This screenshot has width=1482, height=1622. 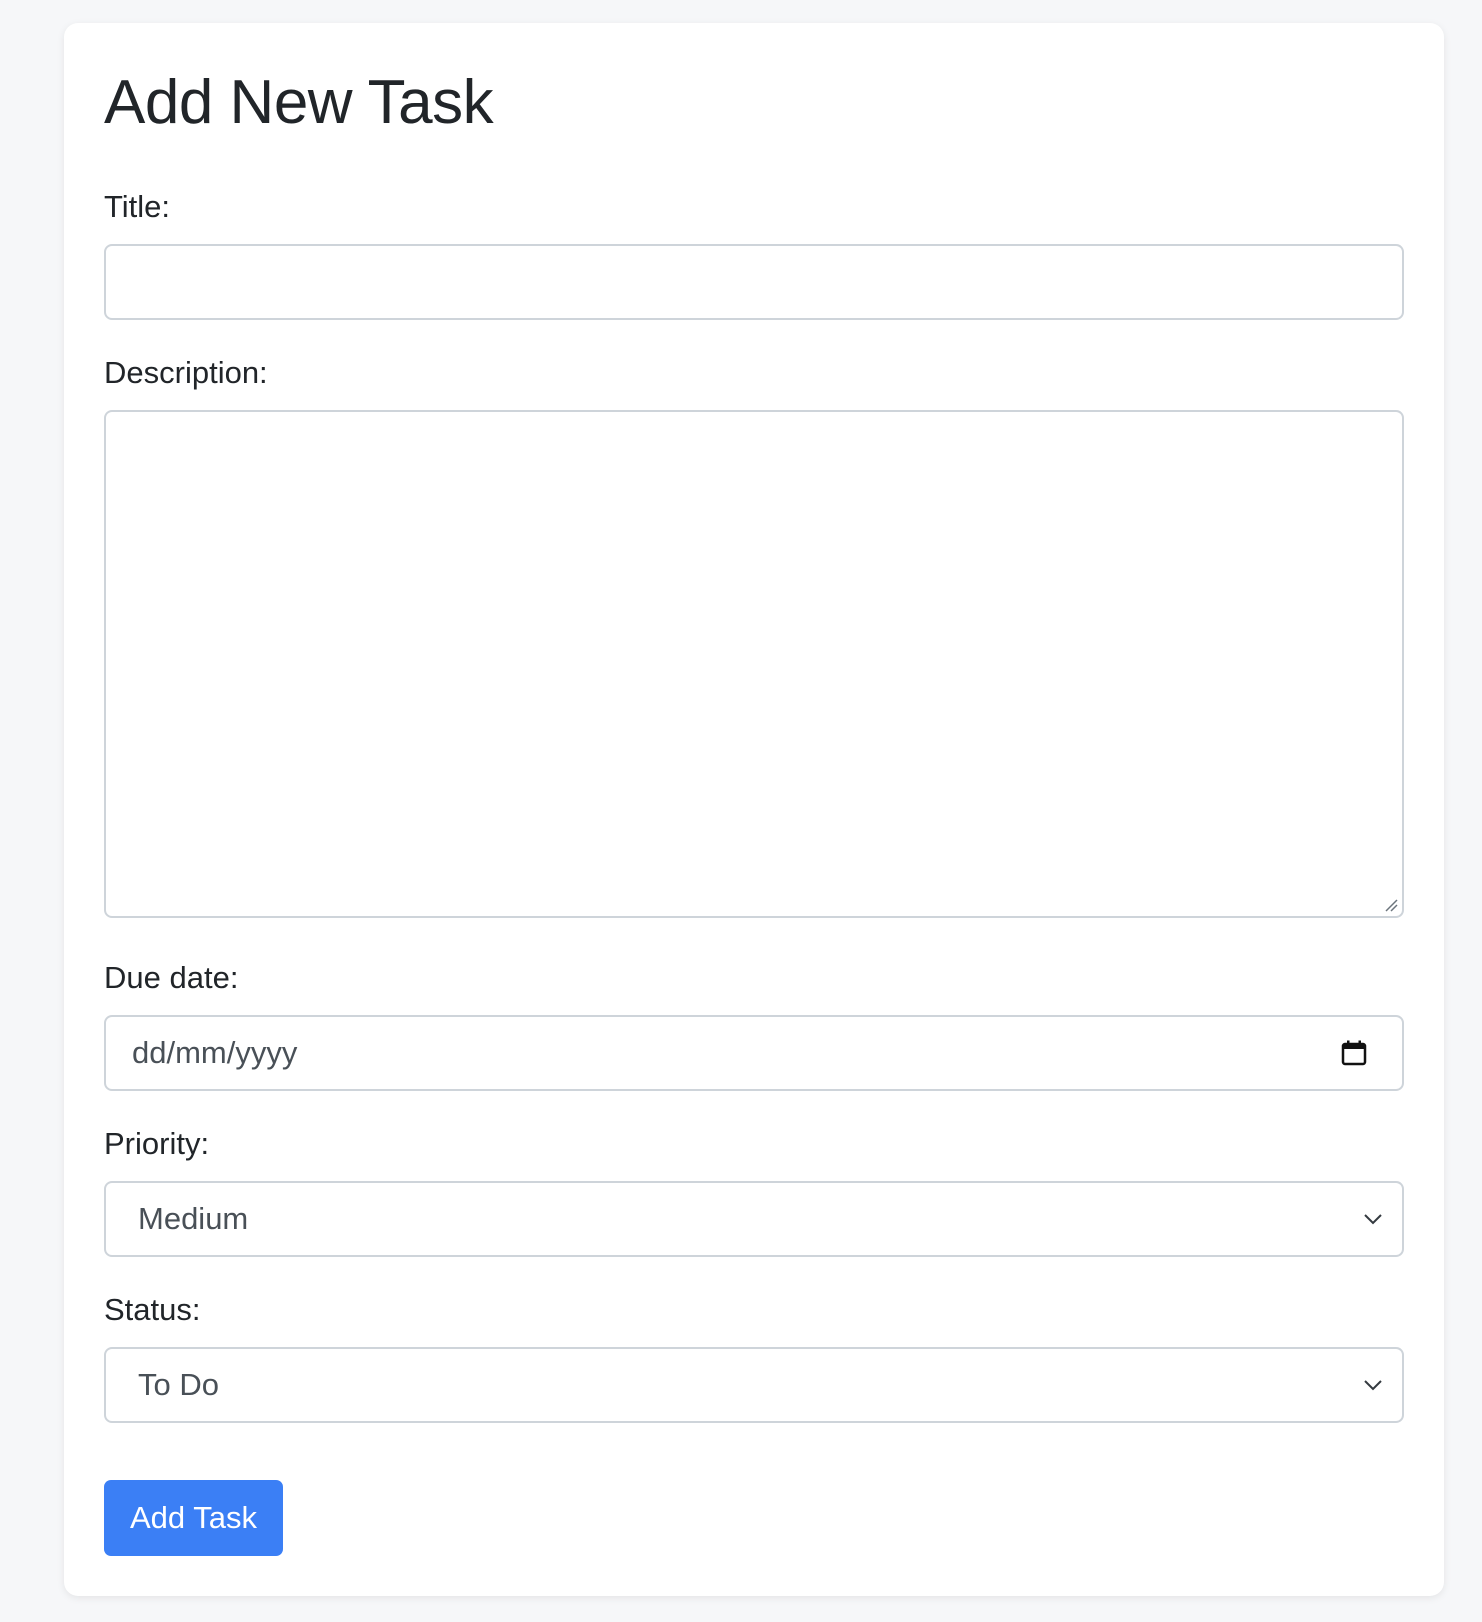 I want to click on due-date-input: dd/mm/yyyy, so click(x=754, y=1053).